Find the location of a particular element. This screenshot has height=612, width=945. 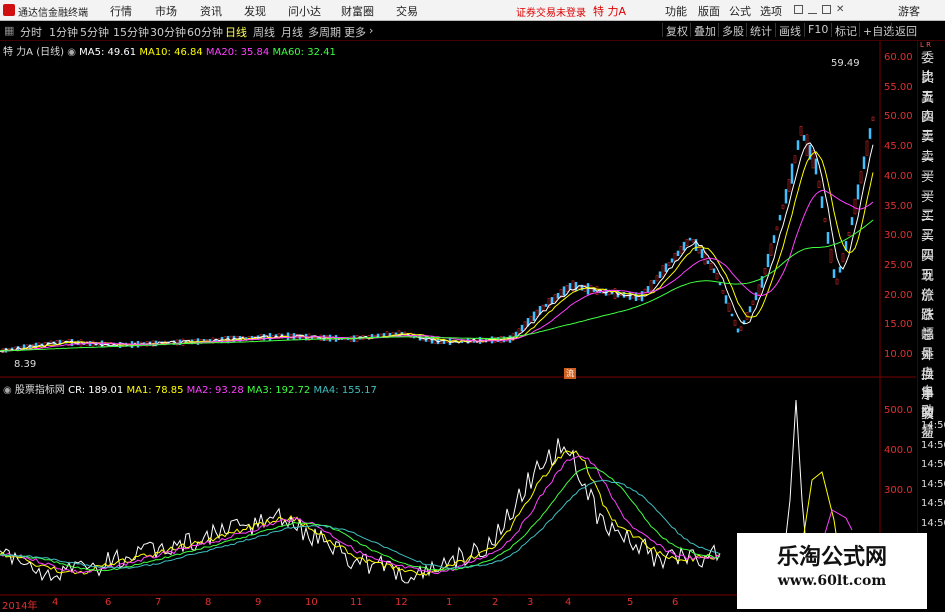

cr-ma4-label: MA4: 155.17 is located at coordinates (345, 390).